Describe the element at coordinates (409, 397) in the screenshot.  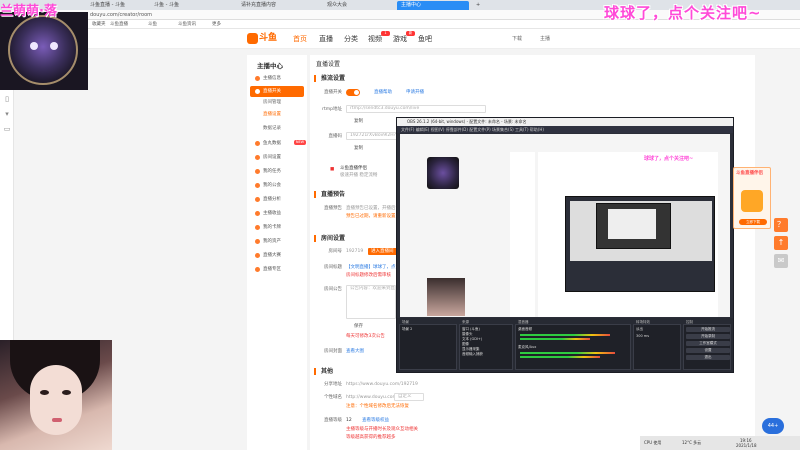
I see `domain-input: 自定义` at that location.